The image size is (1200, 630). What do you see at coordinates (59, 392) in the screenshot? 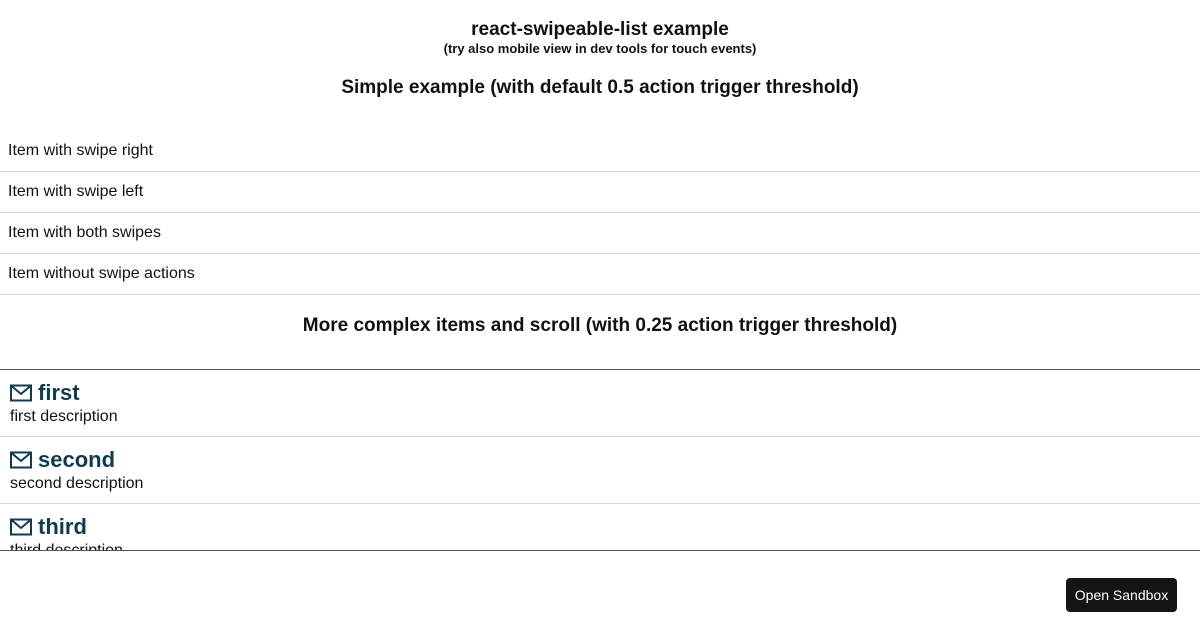
I see `item-name: first` at bounding box center [59, 392].